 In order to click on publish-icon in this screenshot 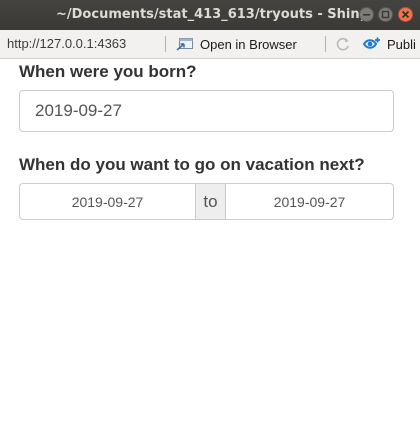, I will do `click(372, 44)`.